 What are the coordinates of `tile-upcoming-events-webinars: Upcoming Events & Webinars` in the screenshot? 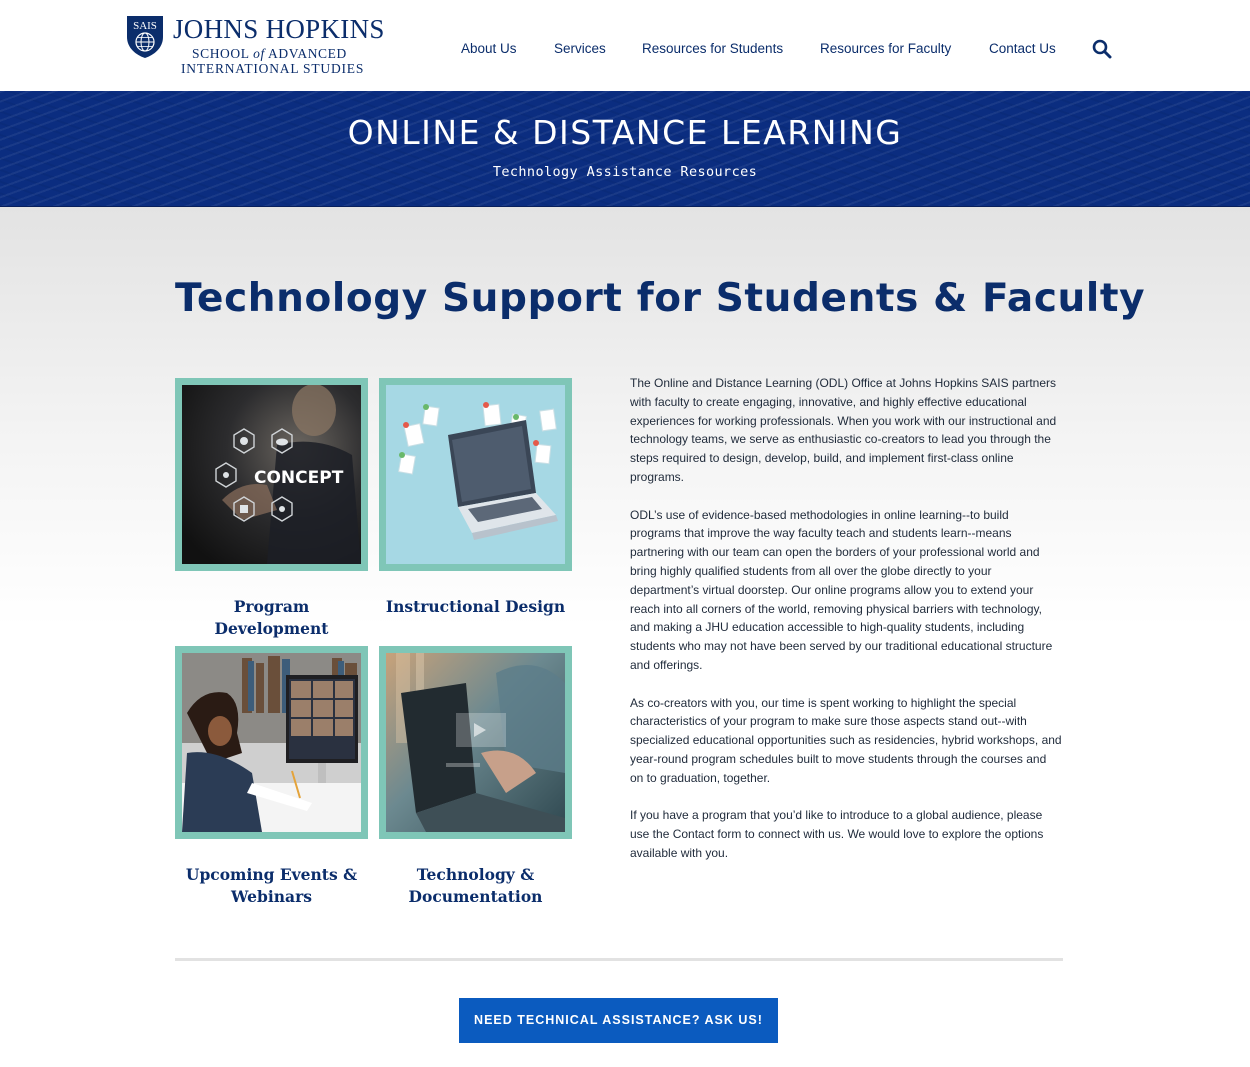 It's located at (271, 777).